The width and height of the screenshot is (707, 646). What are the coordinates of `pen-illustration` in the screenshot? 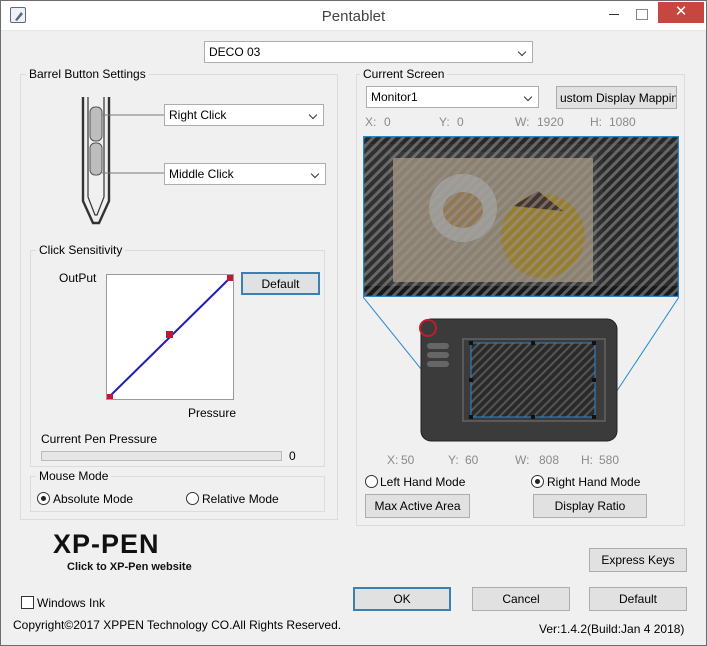 It's located at (123, 161).